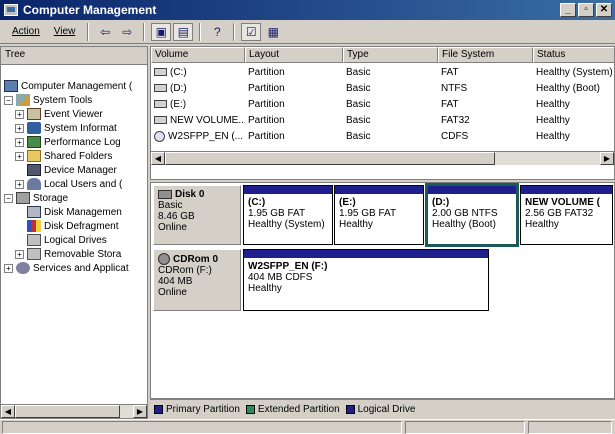 The image size is (615, 434). I want to click on column-file-system: File System, so click(485, 55).